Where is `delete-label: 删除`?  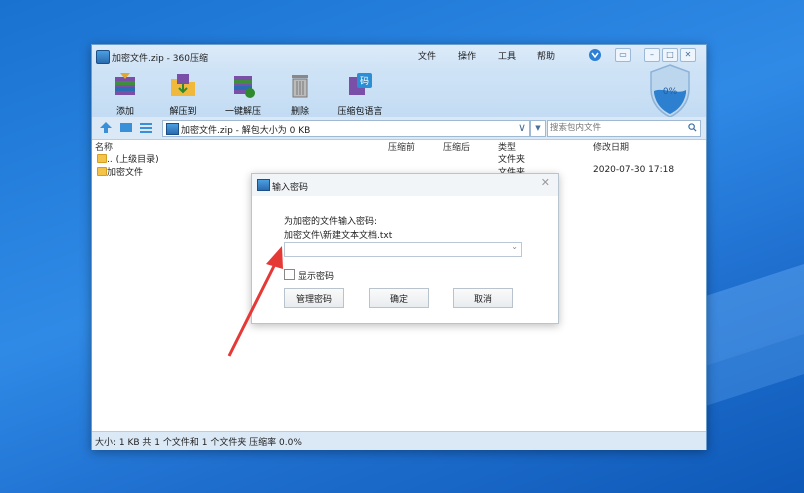 delete-label: 删除 is located at coordinates (299, 112).